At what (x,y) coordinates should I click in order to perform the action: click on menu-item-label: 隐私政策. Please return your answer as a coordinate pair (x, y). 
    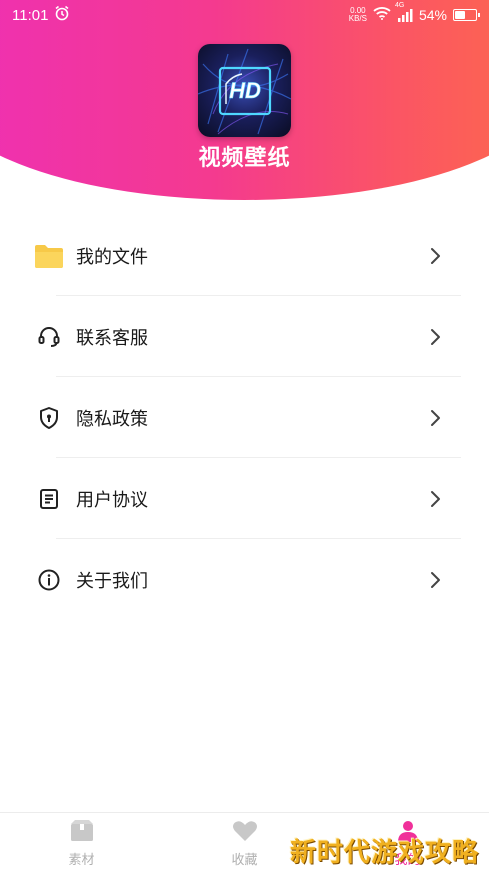
    Looking at the image, I should click on (112, 419).